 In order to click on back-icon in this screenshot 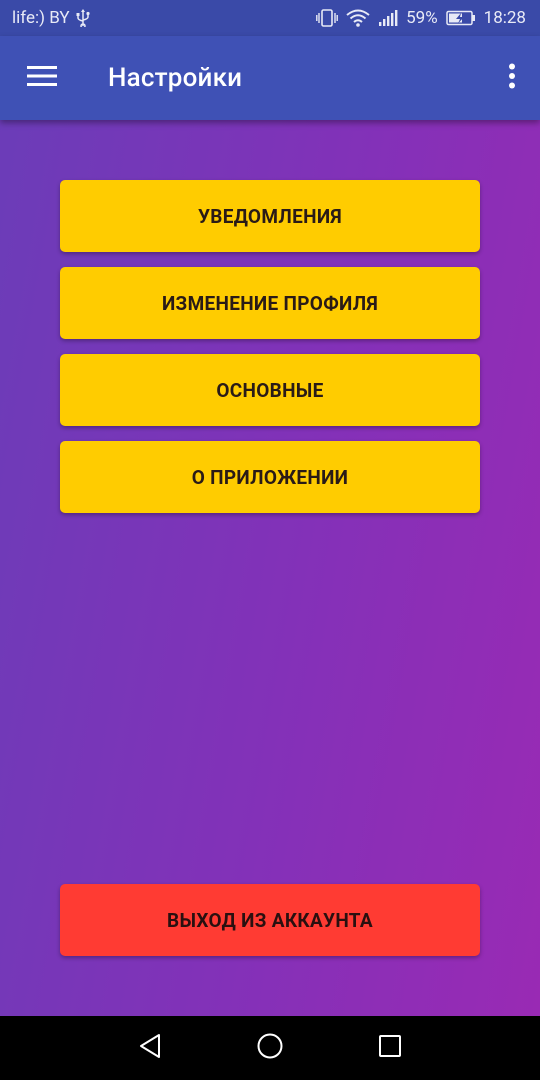, I will do `click(150, 1048)`.